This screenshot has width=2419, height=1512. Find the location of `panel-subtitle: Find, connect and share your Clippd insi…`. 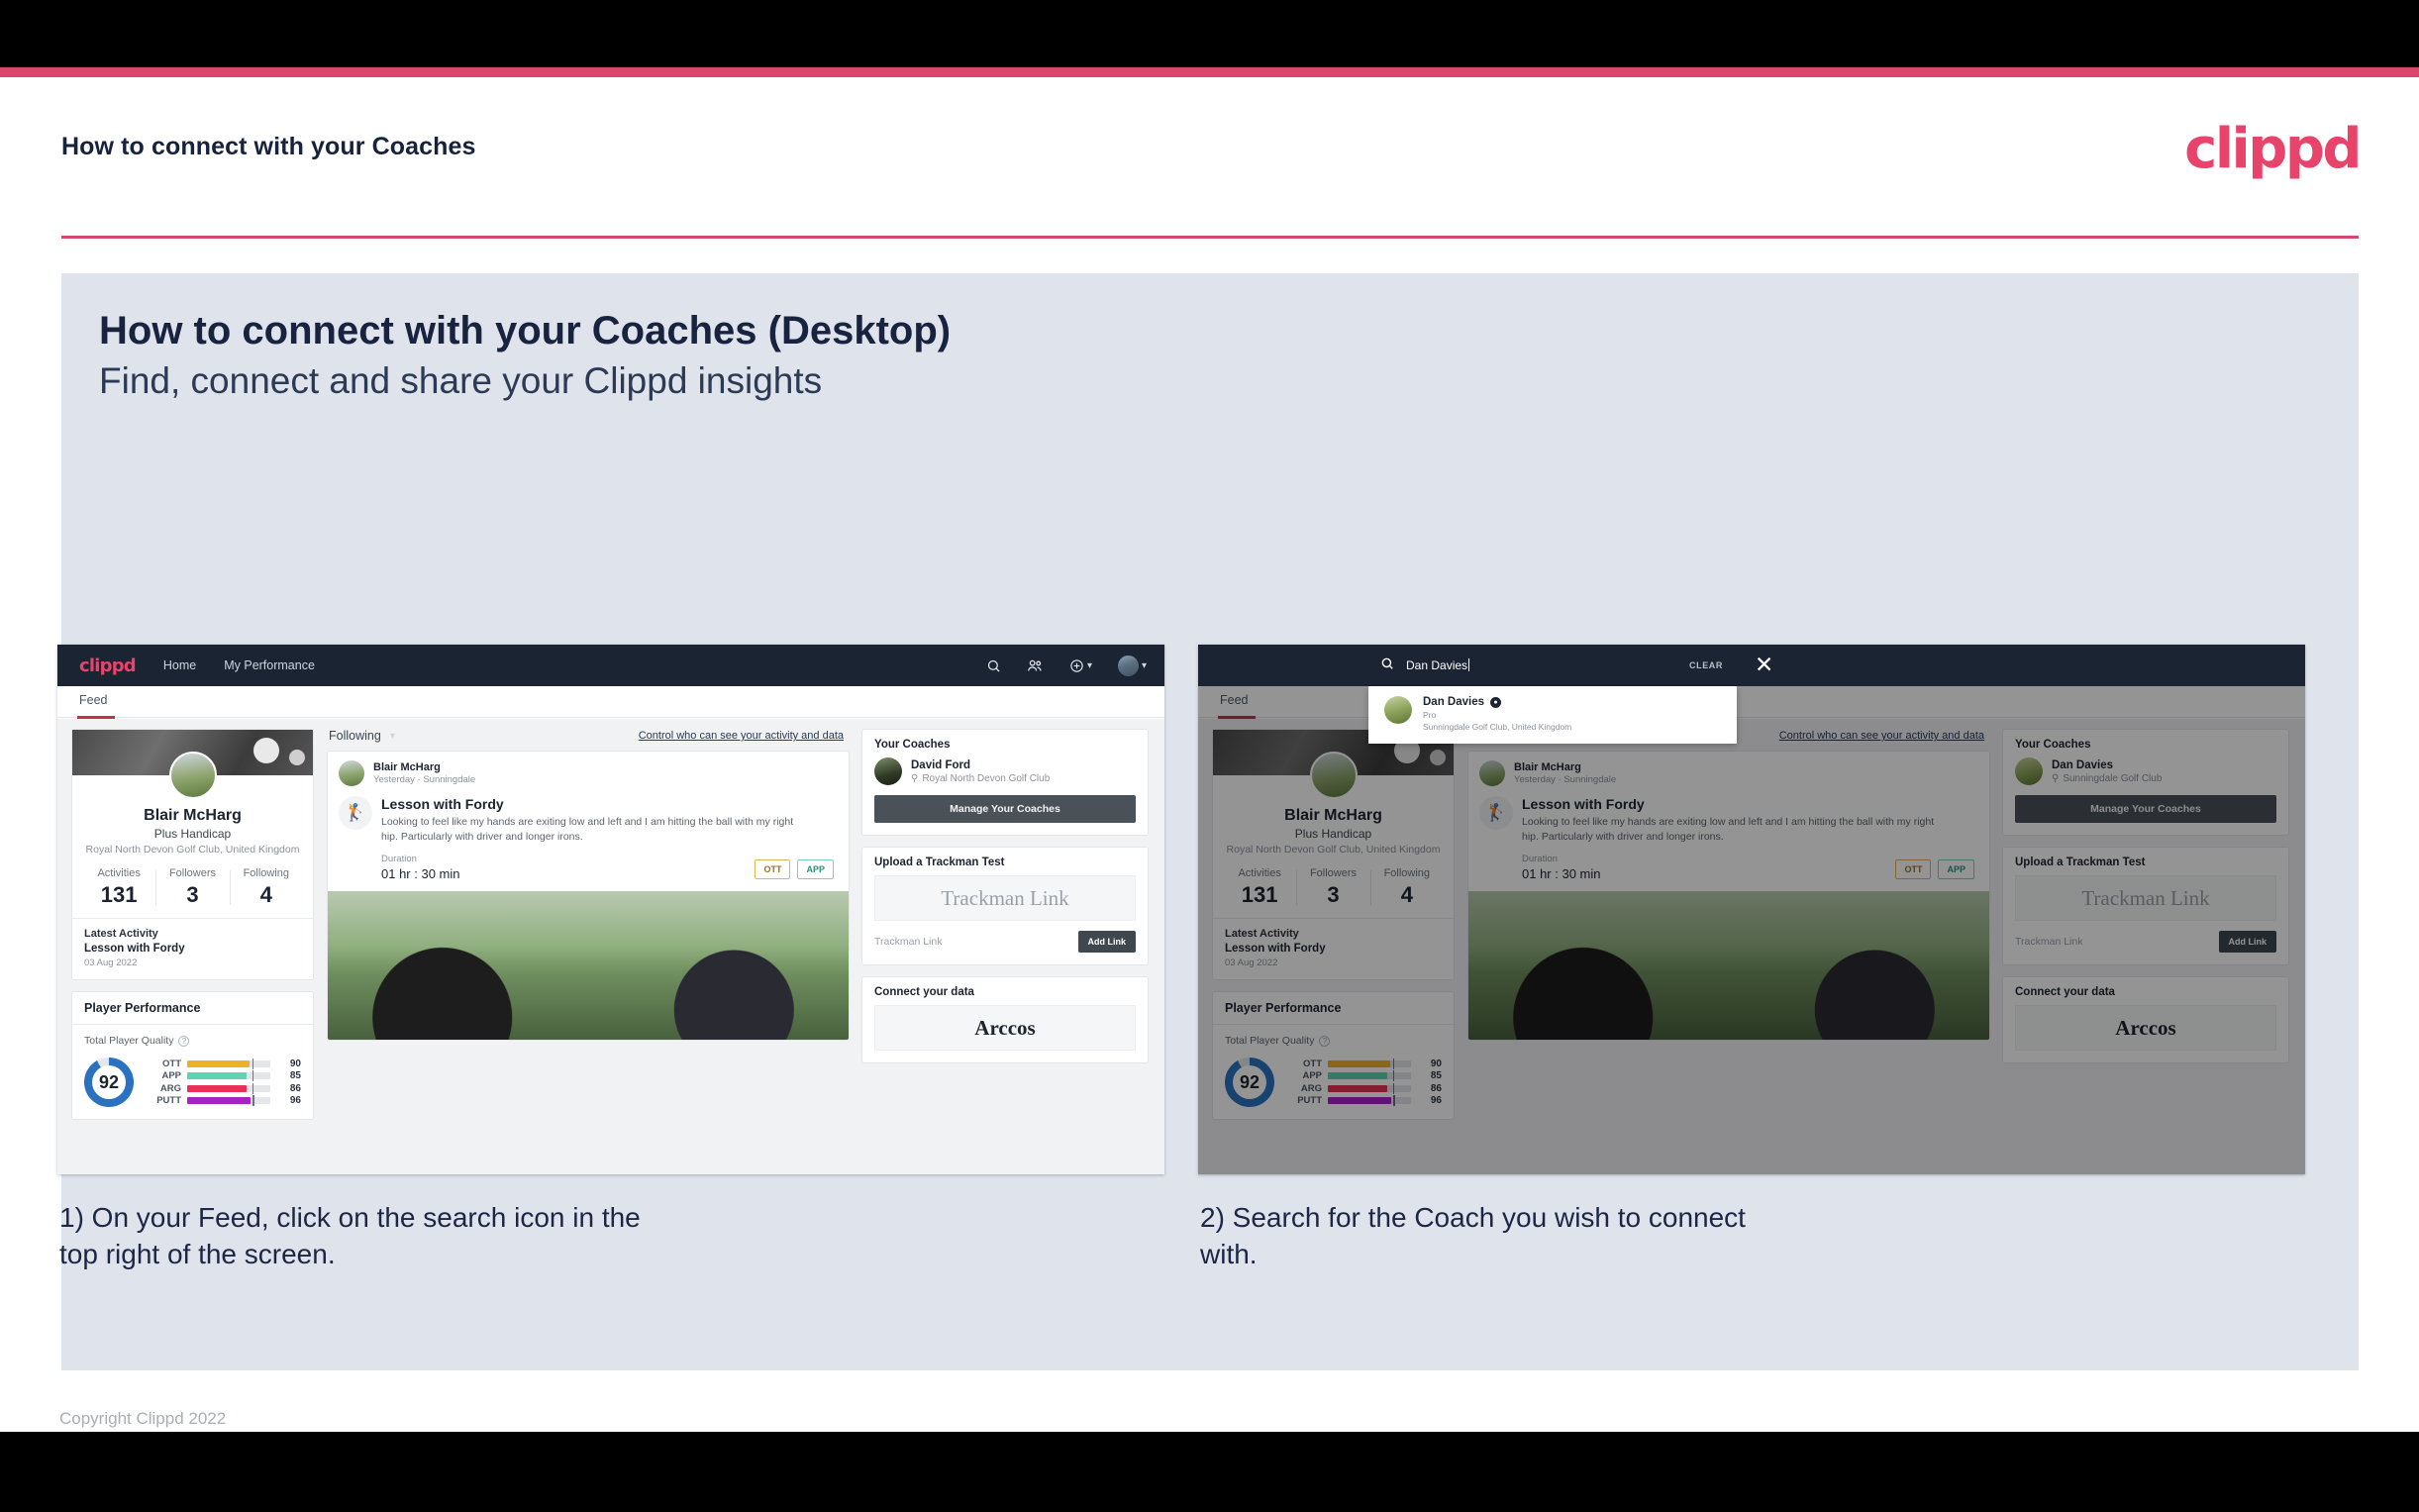

panel-subtitle: Find, connect and share your Clippd insi… is located at coordinates (461, 380).